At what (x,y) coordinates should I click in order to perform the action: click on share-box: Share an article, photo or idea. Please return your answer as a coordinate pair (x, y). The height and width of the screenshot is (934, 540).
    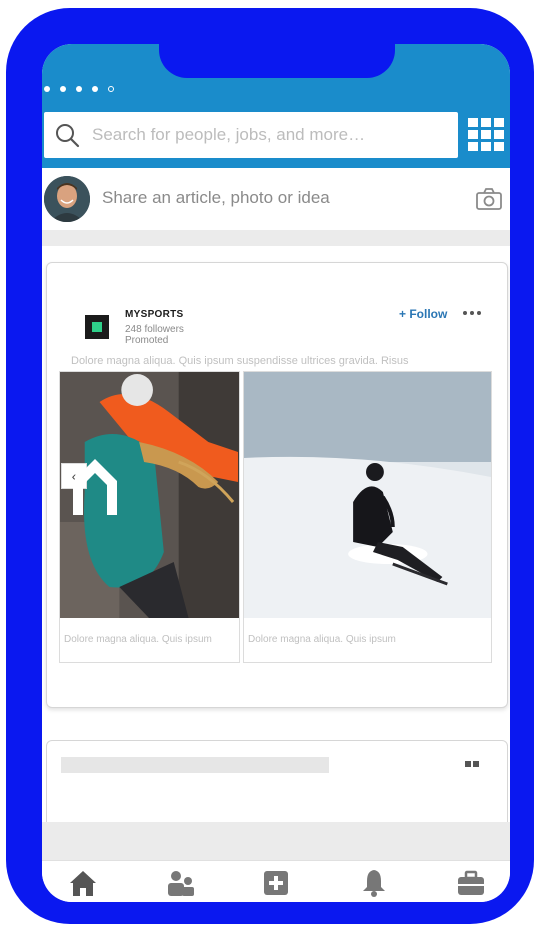
    Looking at the image, I should click on (276, 199).